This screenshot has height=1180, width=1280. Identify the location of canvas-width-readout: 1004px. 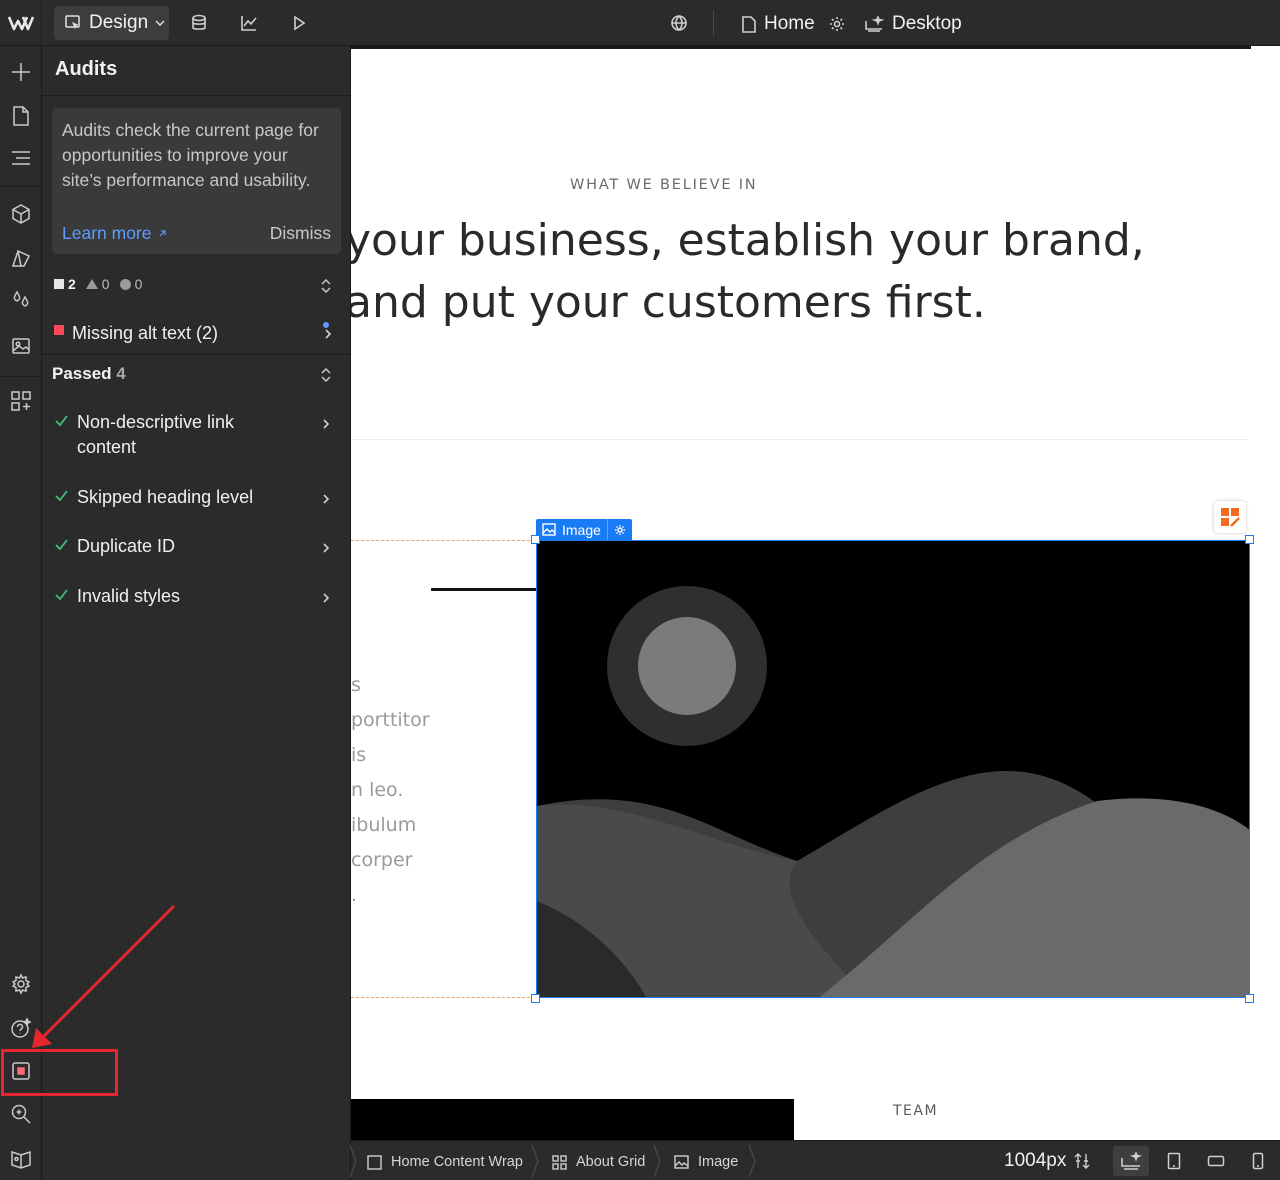
(1047, 1161).